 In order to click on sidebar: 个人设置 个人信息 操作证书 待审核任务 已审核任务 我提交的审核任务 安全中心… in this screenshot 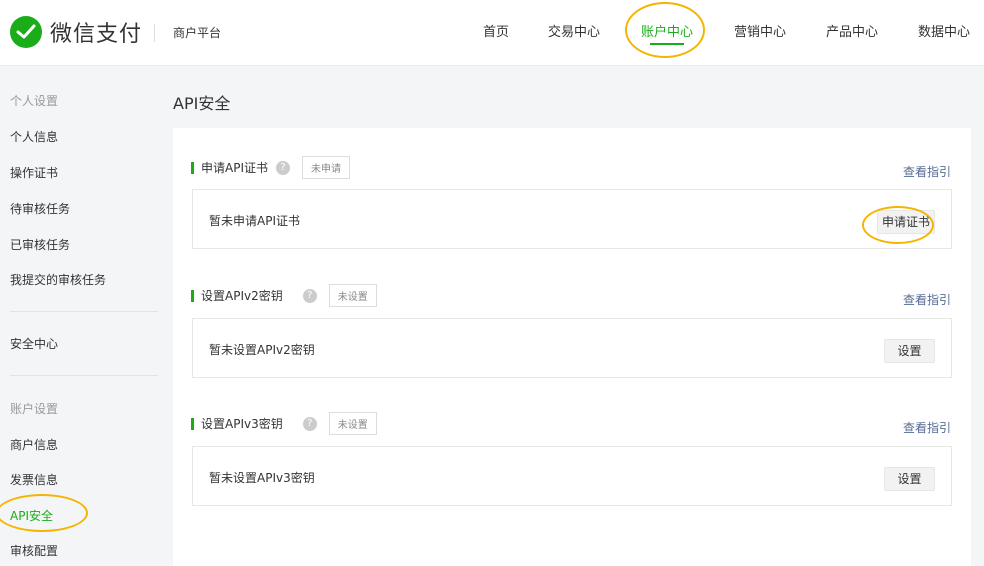, I will do `click(80, 316)`.